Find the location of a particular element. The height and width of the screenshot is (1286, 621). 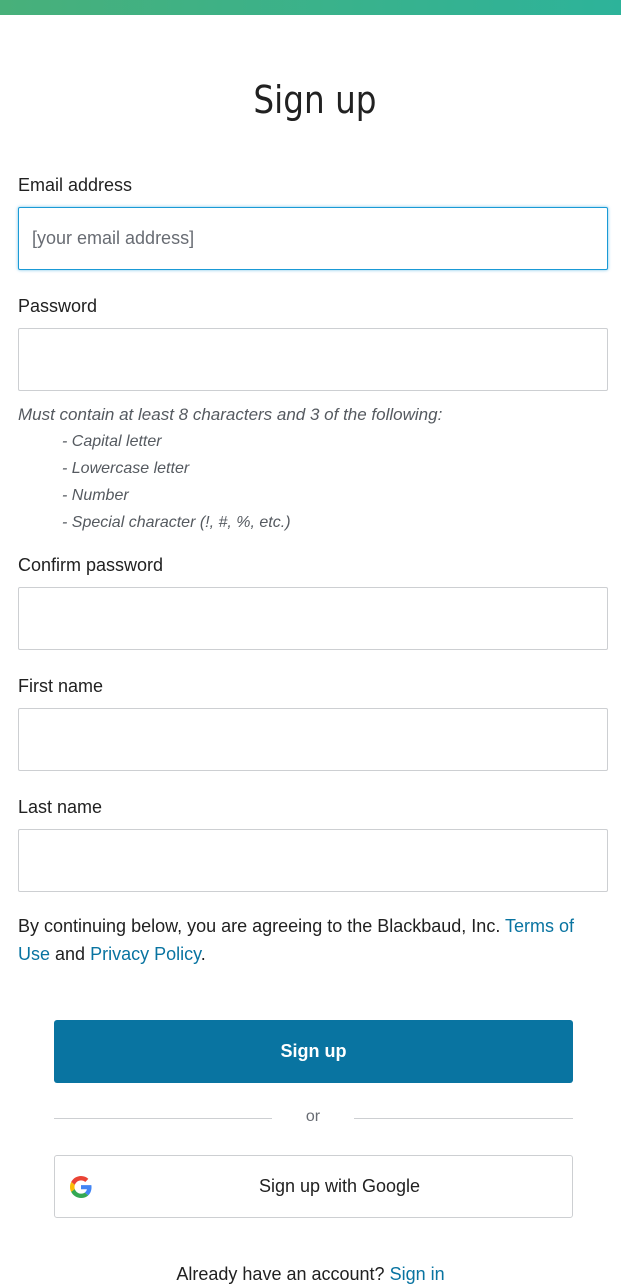

confirm-password-label: Confirm password is located at coordinates (91, 565).